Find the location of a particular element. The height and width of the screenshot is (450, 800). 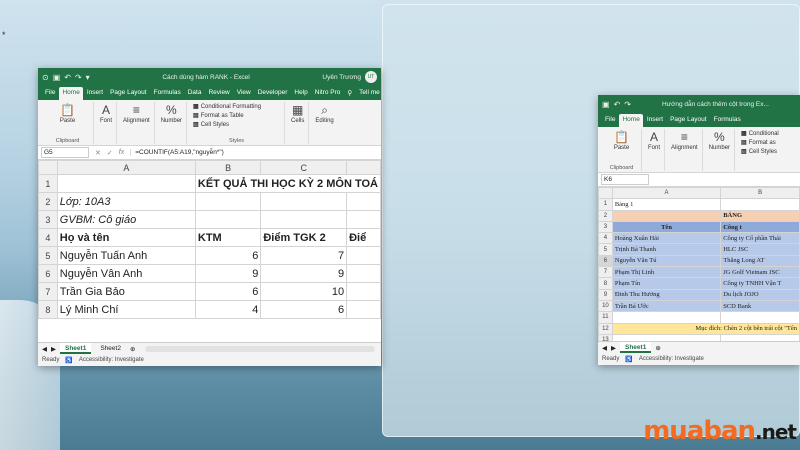

save-icon: ▣ is located at coordinates (57, 77).